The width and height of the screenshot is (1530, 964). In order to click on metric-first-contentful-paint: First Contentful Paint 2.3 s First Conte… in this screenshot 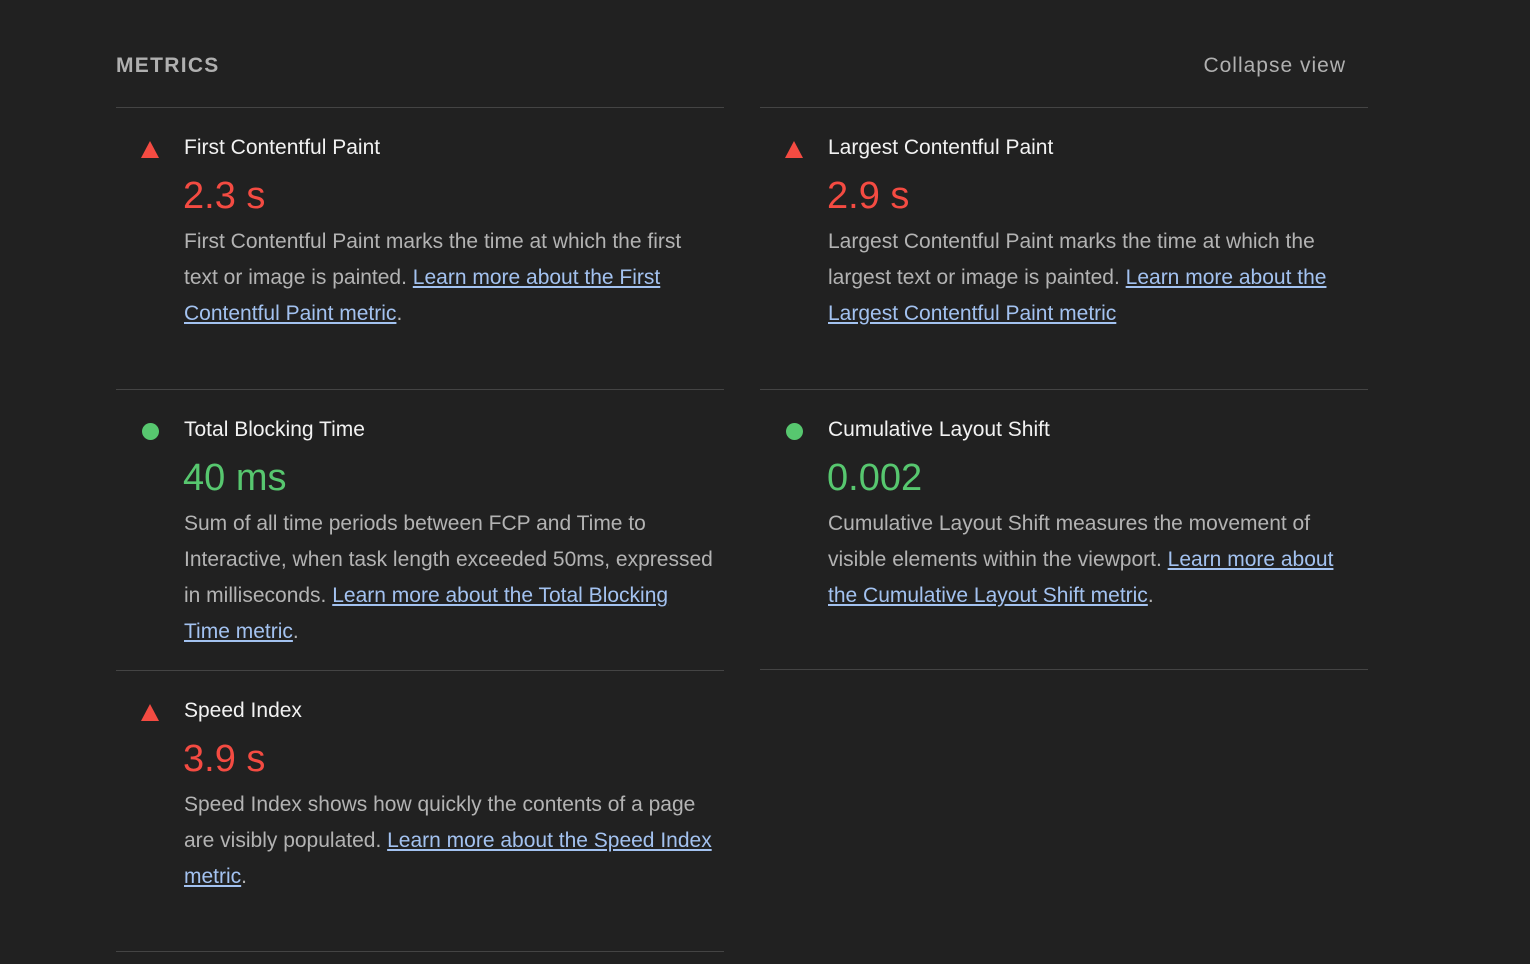, I will do `click(420, 247)`.